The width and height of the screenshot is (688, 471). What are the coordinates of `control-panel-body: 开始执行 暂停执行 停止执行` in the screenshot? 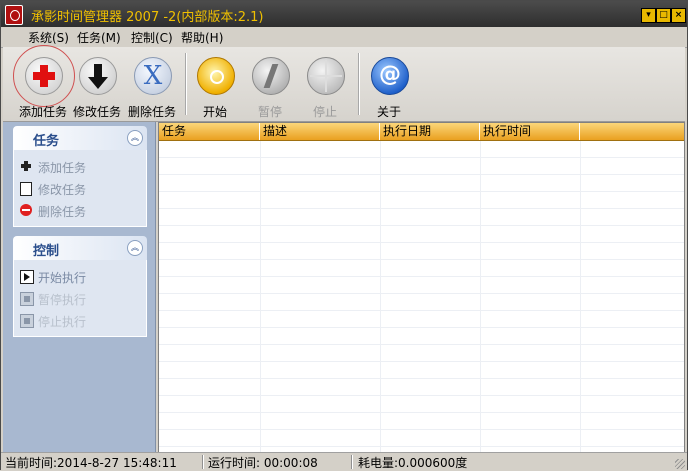 It's located at (80, 298).